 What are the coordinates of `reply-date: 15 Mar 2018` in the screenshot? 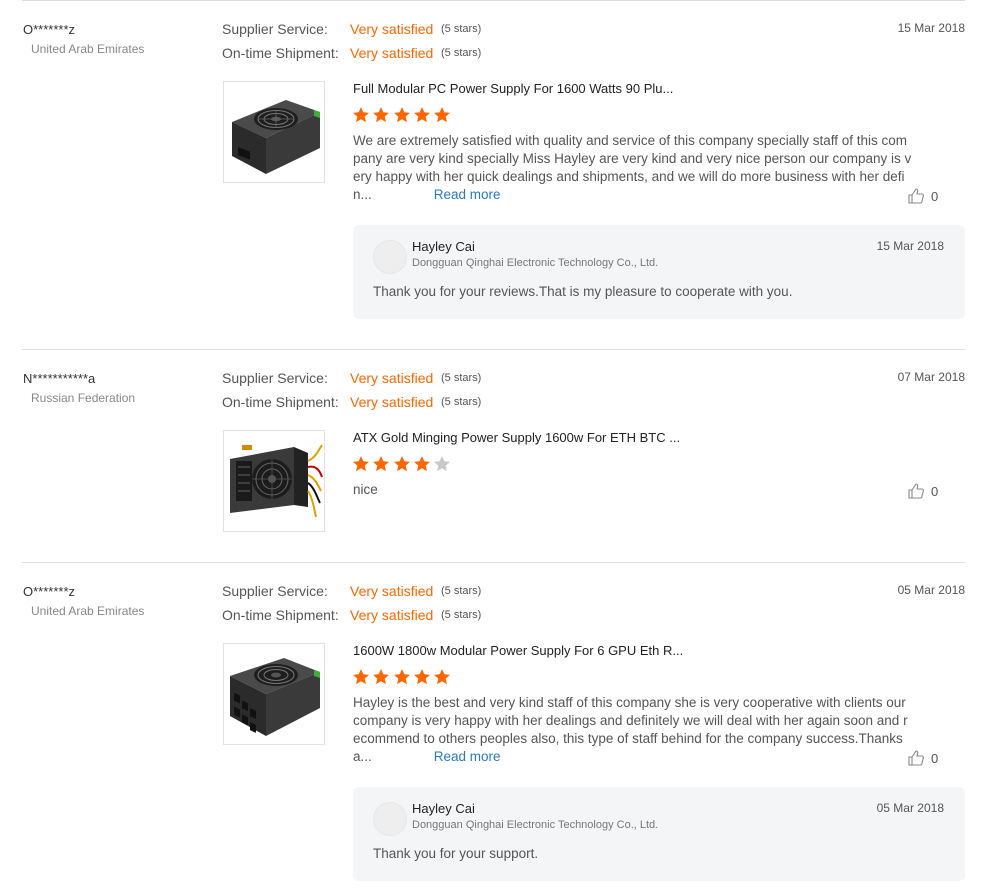 It's located at (910, 246).